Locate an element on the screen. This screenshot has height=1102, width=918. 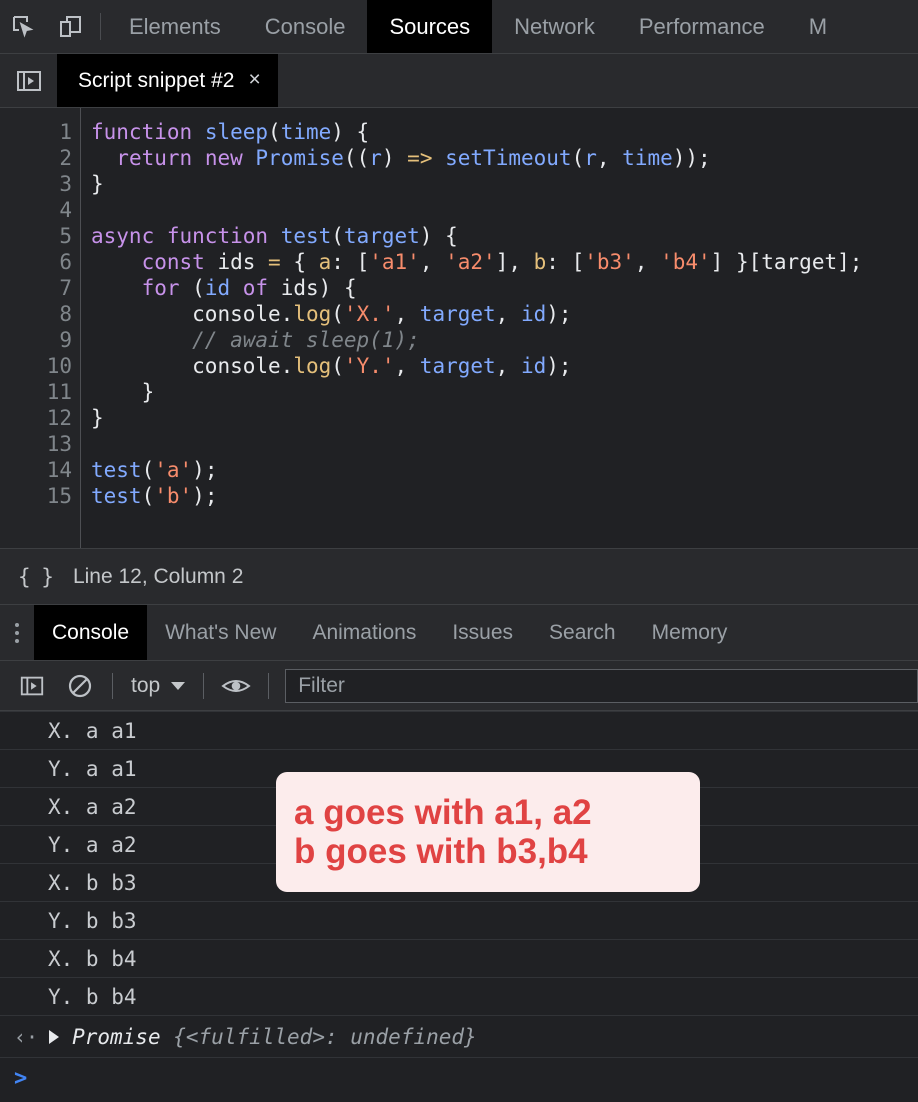
console-message-text: Y. a a1 is located at coordinates (92, 768).